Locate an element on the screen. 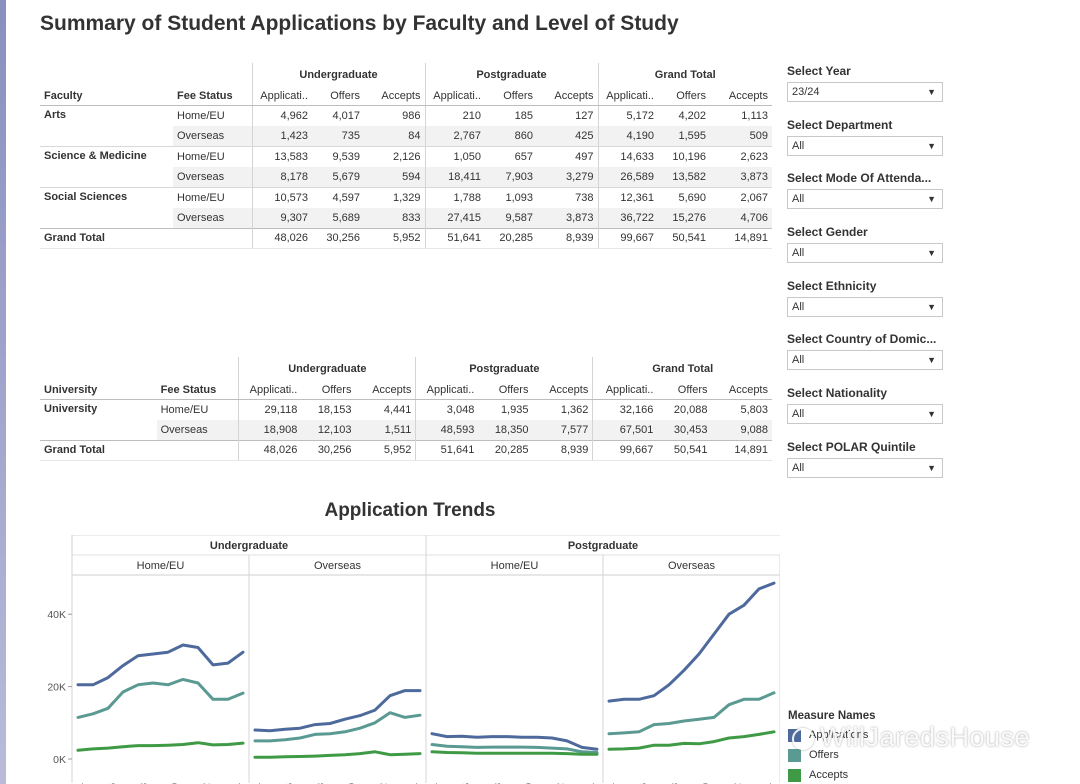  table-cell: 48,593 is located at coordinates (447, 429).